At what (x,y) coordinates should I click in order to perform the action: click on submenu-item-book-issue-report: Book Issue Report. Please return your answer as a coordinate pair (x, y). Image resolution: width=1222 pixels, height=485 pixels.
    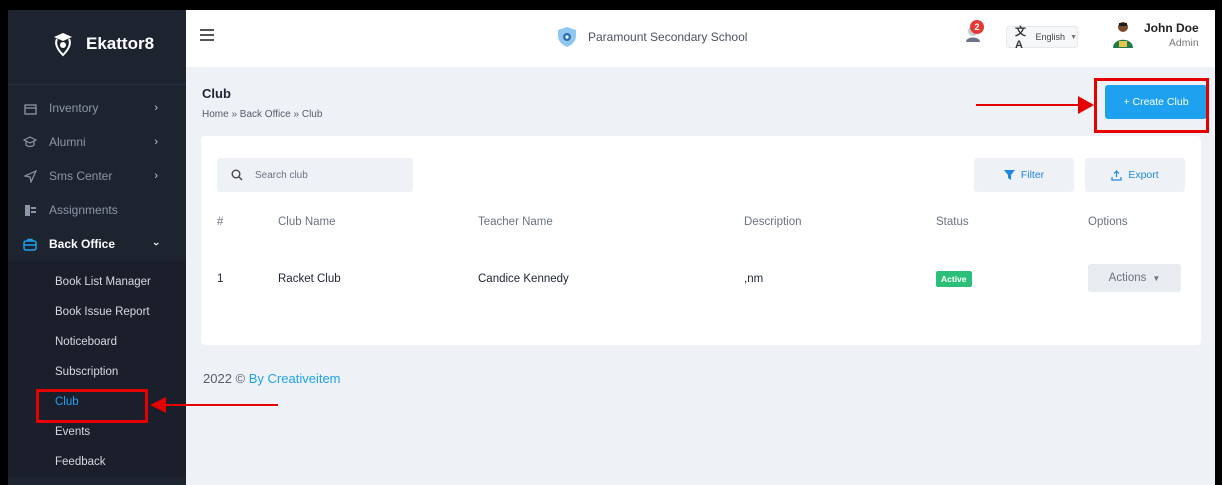
    Looking at the image, I should click on (97, 312).